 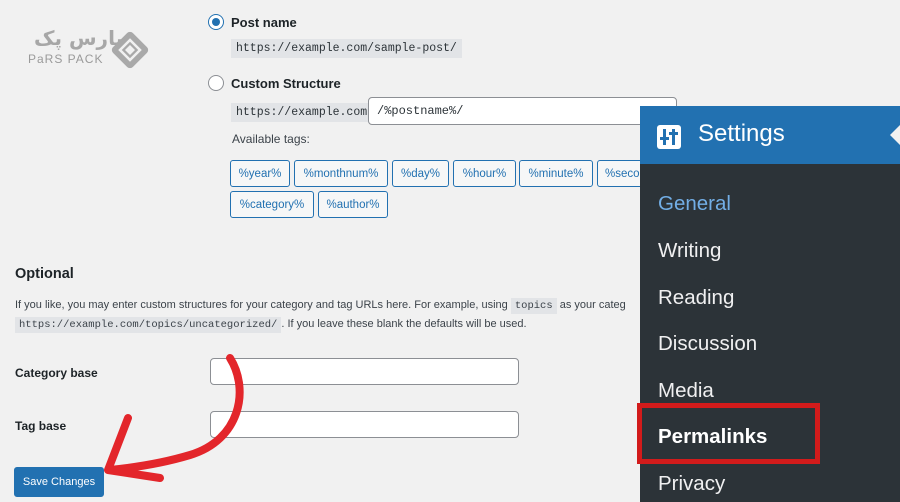 I want to click on settings-menu-header: Settings, so click(x=770, y=135).